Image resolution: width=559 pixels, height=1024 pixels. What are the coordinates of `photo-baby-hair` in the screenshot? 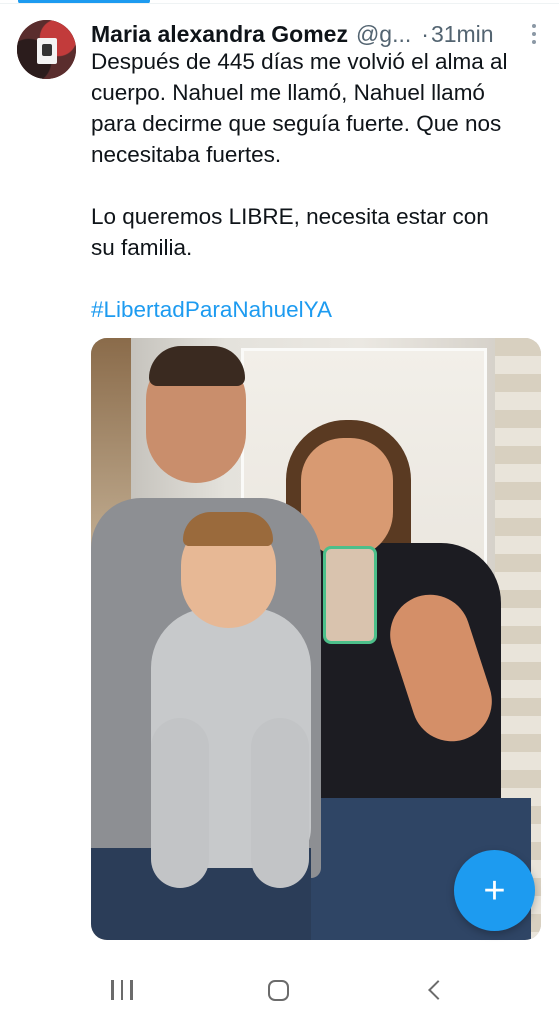 It's located at (228, 529).